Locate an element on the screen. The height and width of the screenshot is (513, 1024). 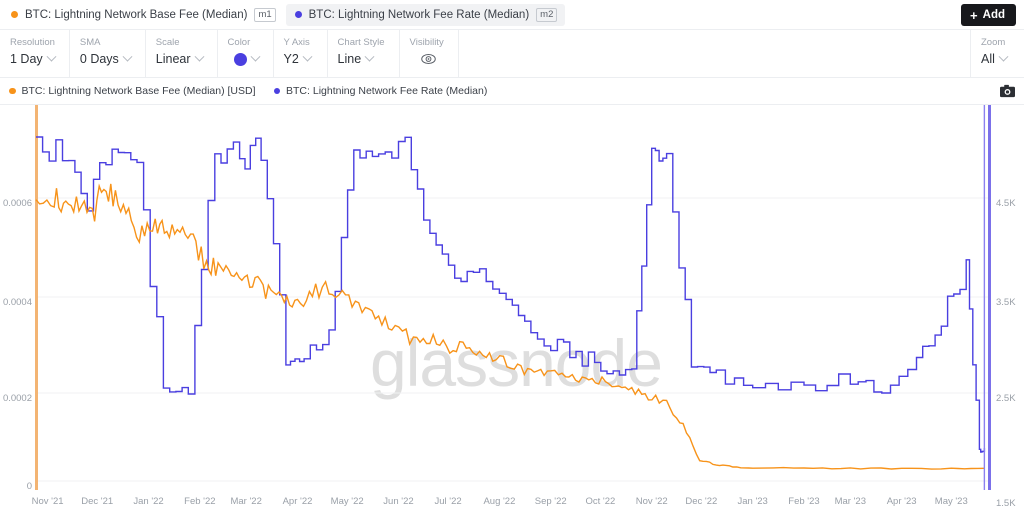
control-value-resolution: 1 Day is located at coordinates (26, 59).